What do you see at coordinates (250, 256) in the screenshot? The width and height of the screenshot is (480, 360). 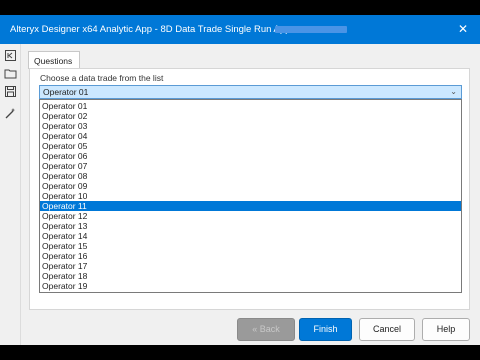 I see `dropdown-option: Operator 16` at bounding box center [250, 256].